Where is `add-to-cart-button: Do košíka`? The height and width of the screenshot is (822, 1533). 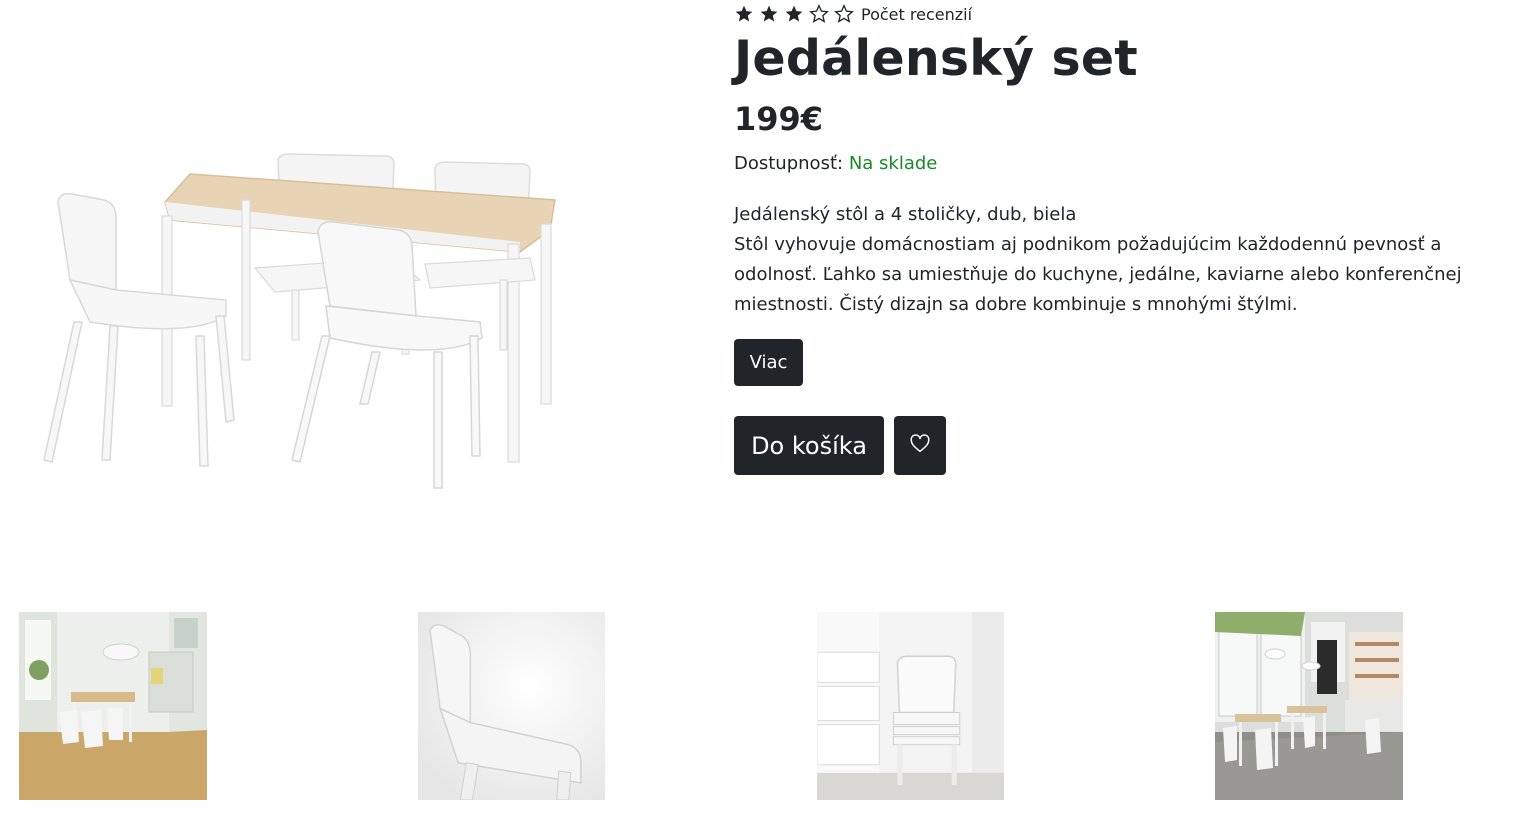
add-to-cart-button: Do košíka is located at coordinates (809, 445).